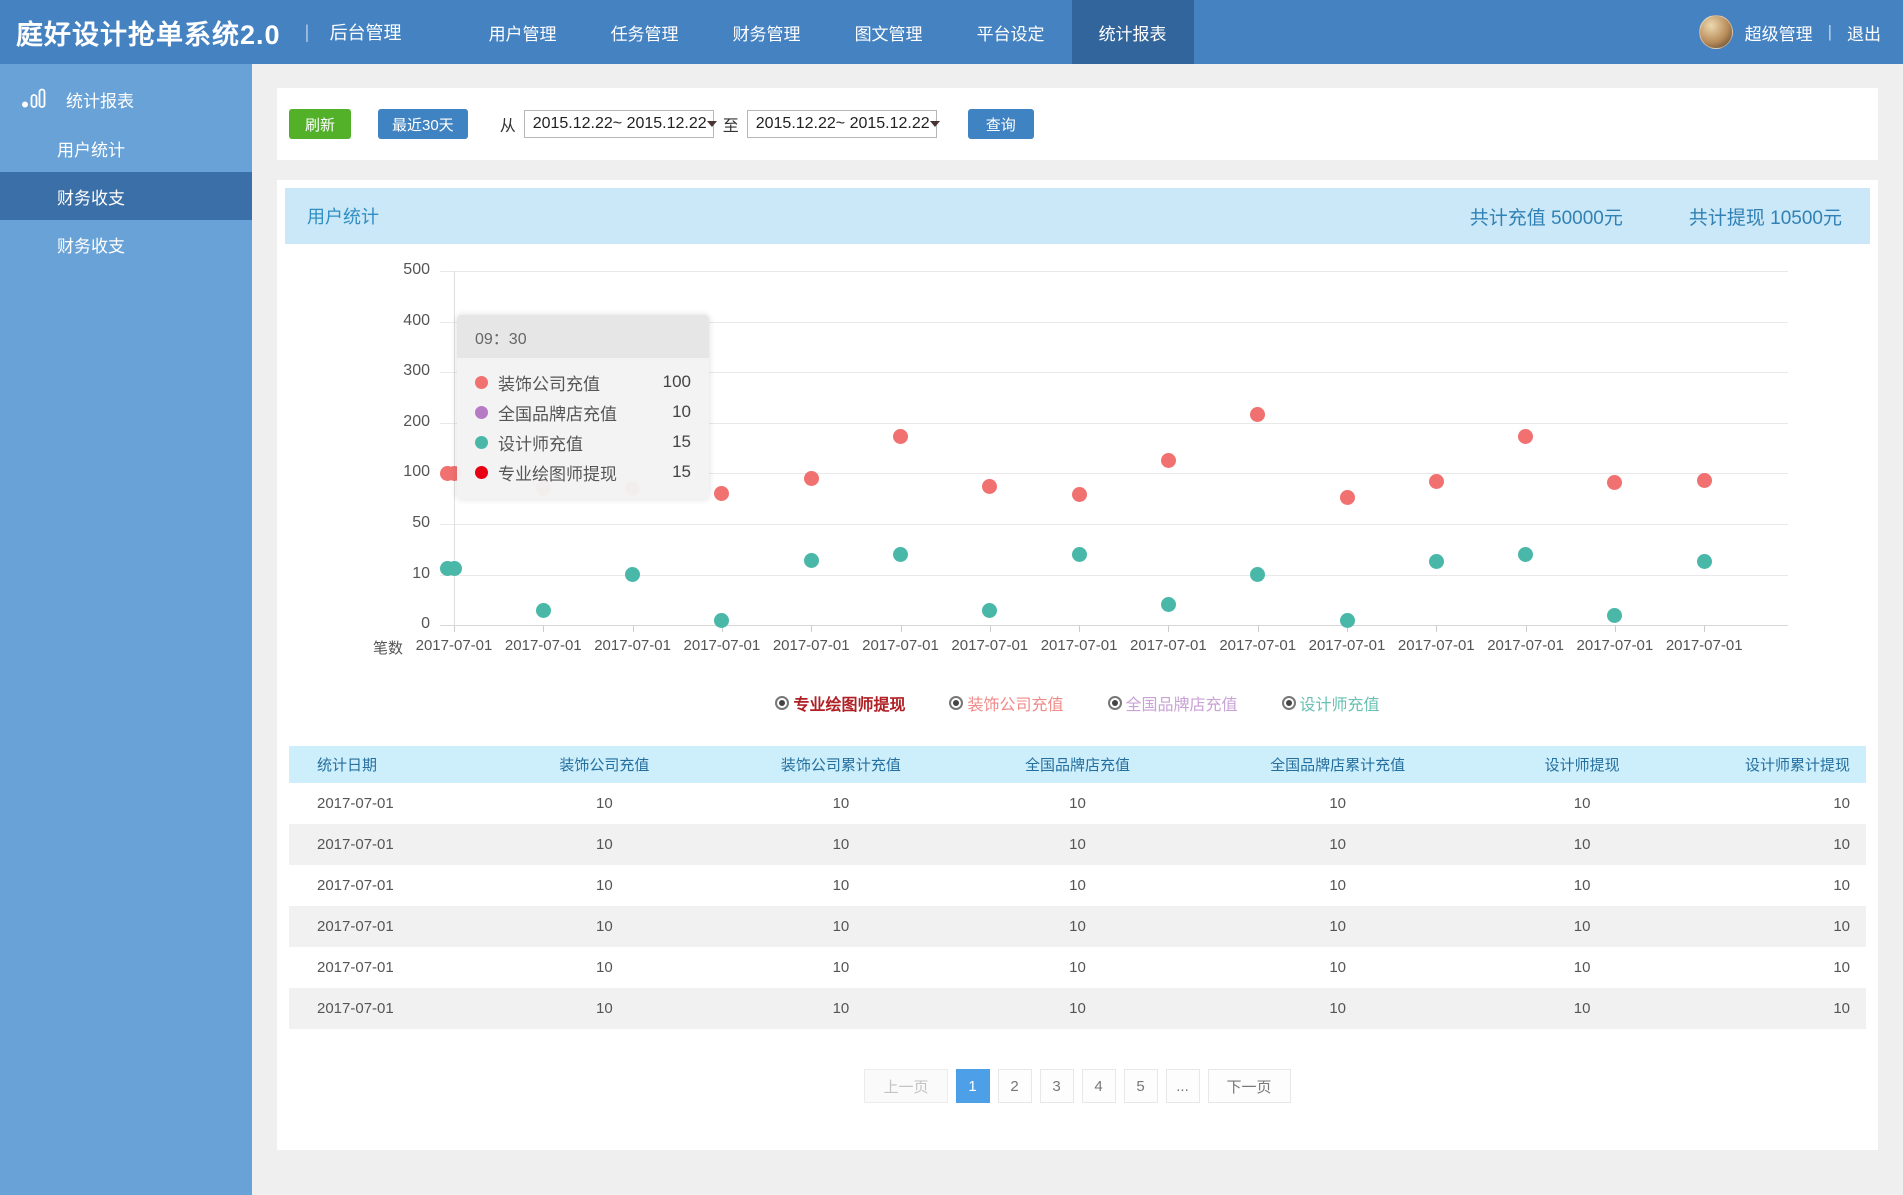  Describe the element at coordinates (583, 407) in the screenshot. I see `chart-tooltip: 09：30 装饰公司充值 100 全国品牌店充值 10 设计师充值 15 专业绘图师提现 15` at that location.